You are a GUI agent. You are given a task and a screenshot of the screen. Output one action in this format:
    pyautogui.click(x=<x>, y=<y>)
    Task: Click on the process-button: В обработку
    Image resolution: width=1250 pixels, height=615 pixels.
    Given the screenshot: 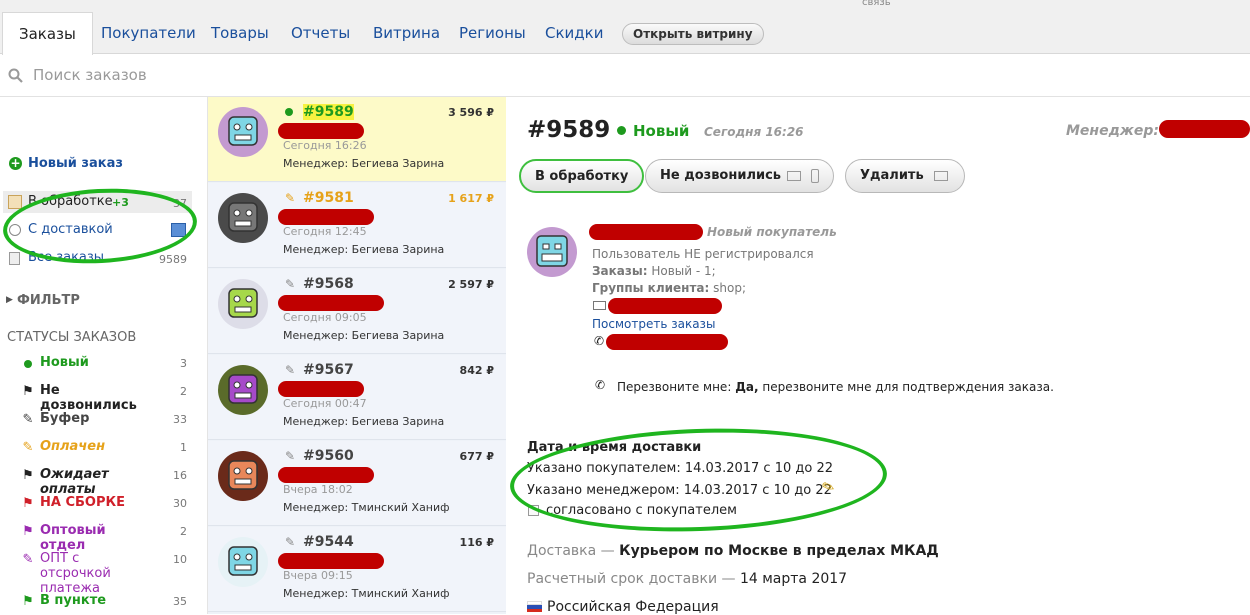 What is the action you would take?
    pyautogui.click(x=582, y=176)
    